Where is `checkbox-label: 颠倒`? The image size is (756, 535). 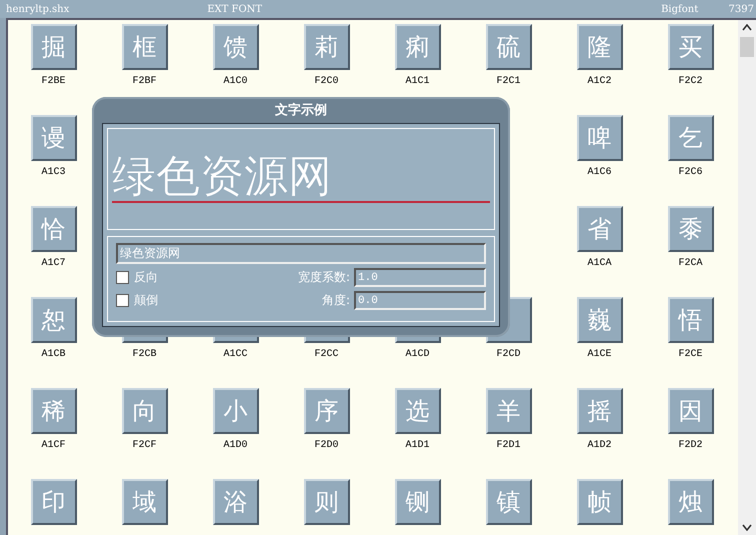
checkbox-label: 颠倒 is located at coordinates (146, 300).